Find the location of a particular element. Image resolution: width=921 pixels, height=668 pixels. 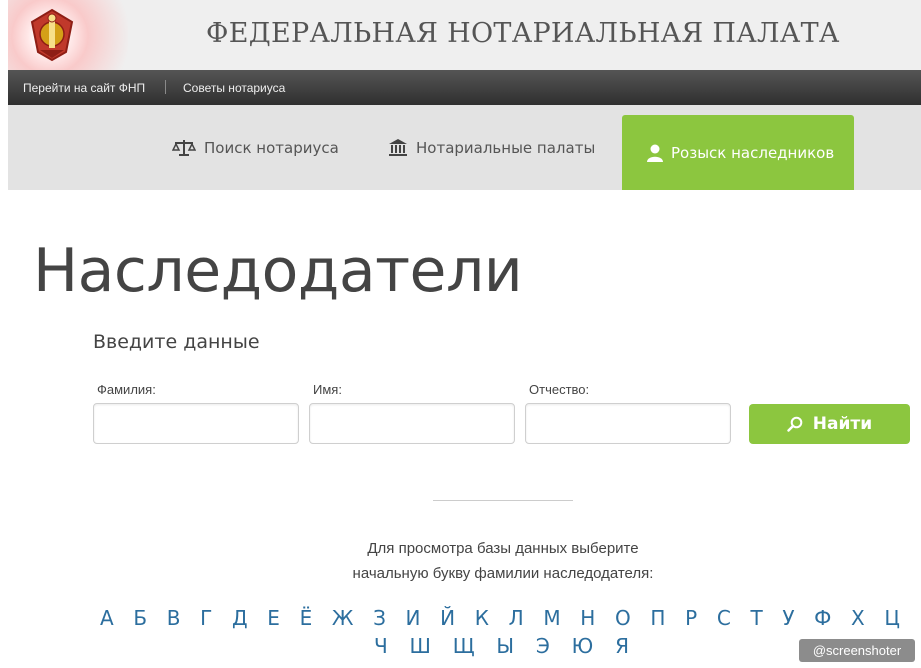

letter-link: Ш is located at coordinates (420, 646).